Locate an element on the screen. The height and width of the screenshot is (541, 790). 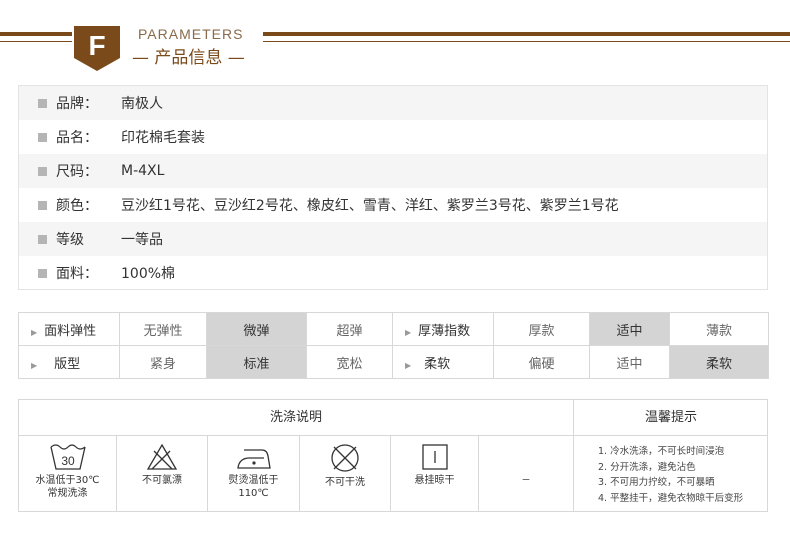
section-title-en: PARAMETERS is located at coordinates (191, 34).